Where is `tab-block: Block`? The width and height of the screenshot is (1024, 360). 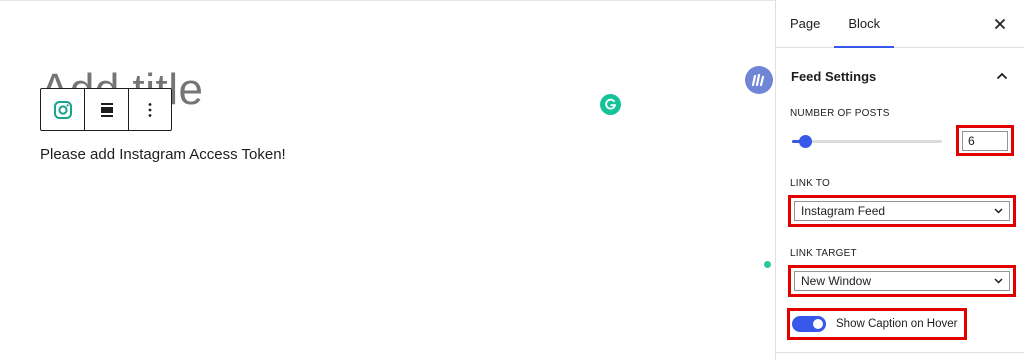 tab-block: Block is located at coordinates (864, 24).